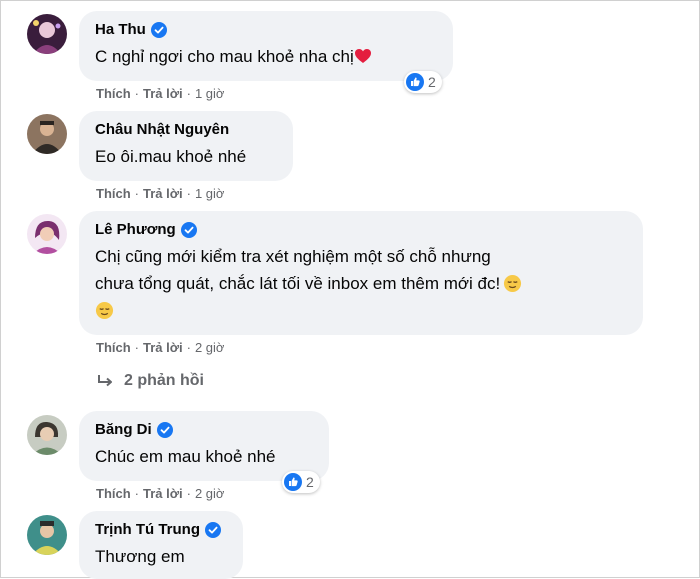  What do you see at coordinates (186, 146) in the screenshot?
I see `comment-bubble: Châu Nhật Nguyên Eo ôi.mau khoẻ nhé` at bounding box center [186, 146].